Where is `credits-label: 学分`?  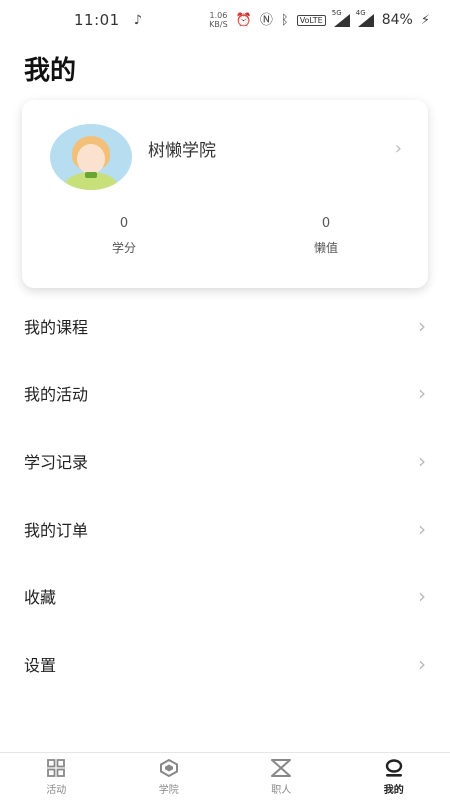 credits-label: 学分 is located at coordinates (123, 248).